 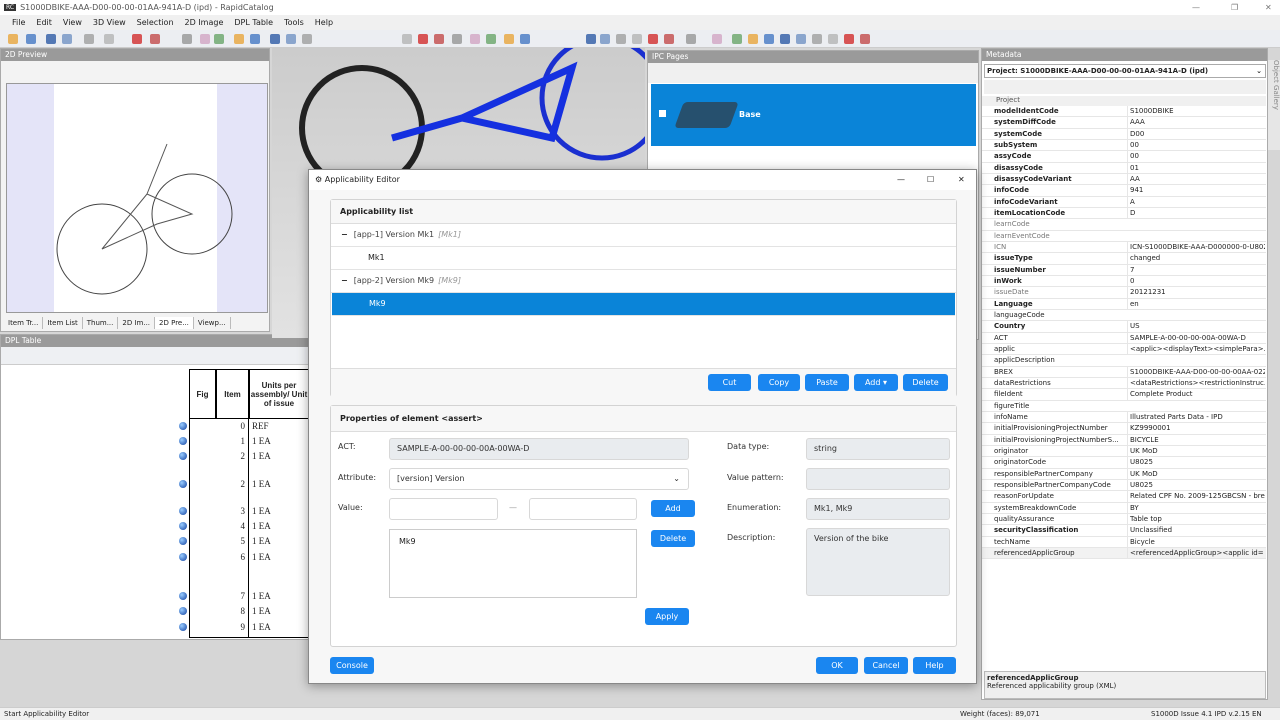 I want to click on property-value: KZ9990001, so click(x=1196, y=429).